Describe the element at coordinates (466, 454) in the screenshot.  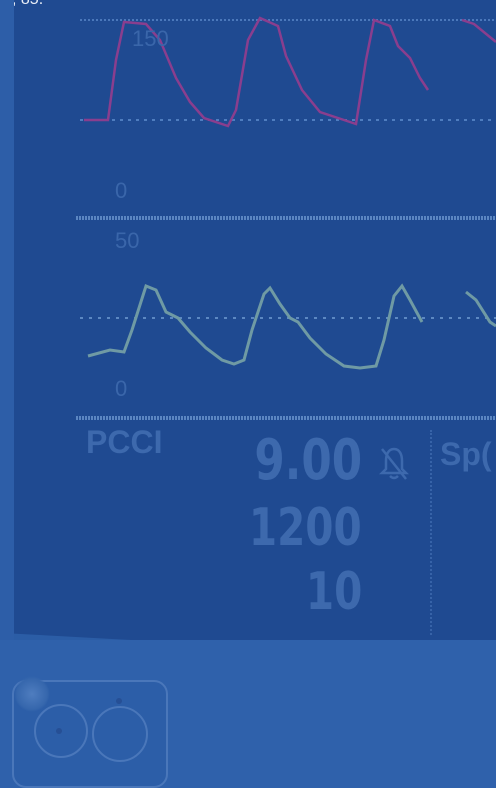
I see `spo2-label: Sp(` at that location.